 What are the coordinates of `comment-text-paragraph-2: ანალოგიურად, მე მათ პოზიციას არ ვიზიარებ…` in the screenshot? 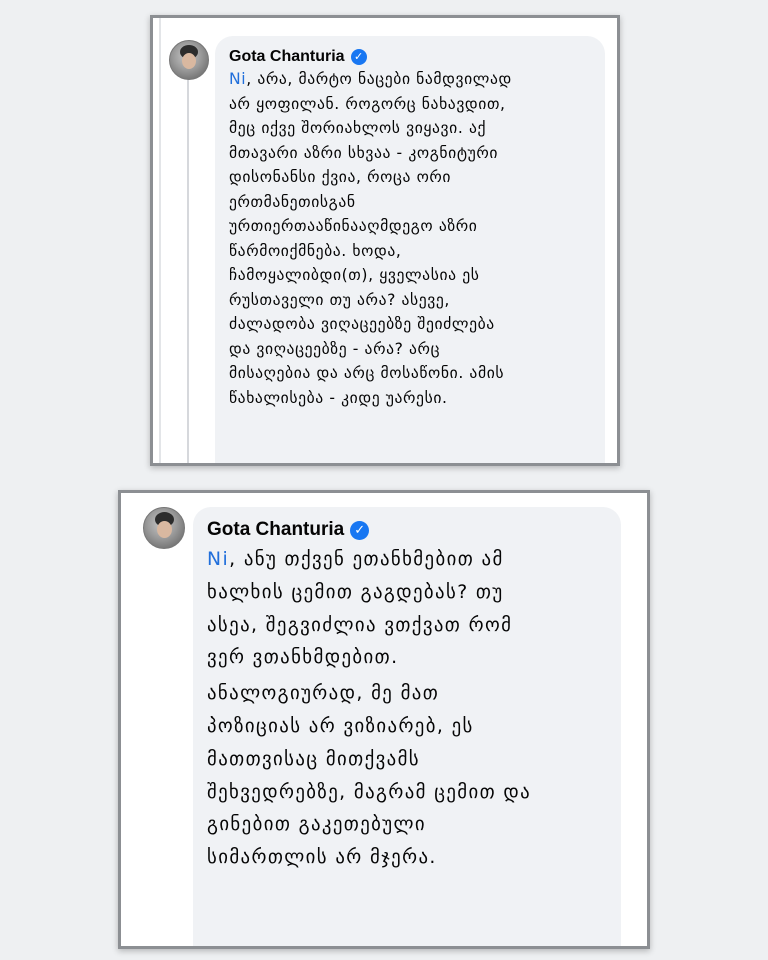 It's located at (369, 776).